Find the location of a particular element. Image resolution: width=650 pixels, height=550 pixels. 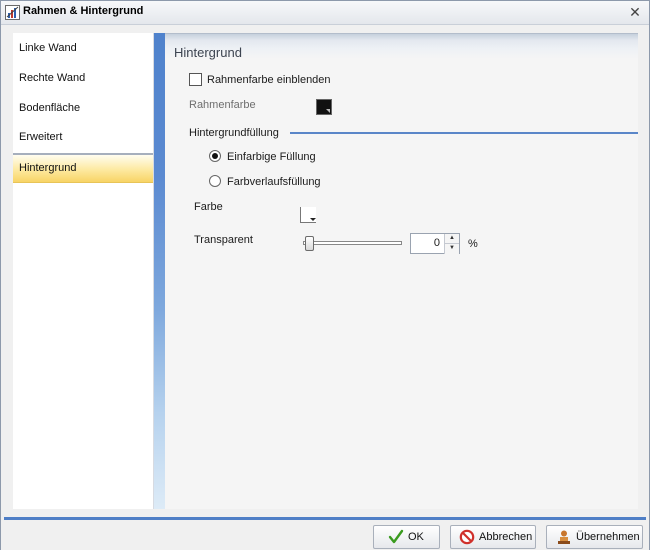

chevron-down-icon: ▼ is located at coordinates (451, 249).